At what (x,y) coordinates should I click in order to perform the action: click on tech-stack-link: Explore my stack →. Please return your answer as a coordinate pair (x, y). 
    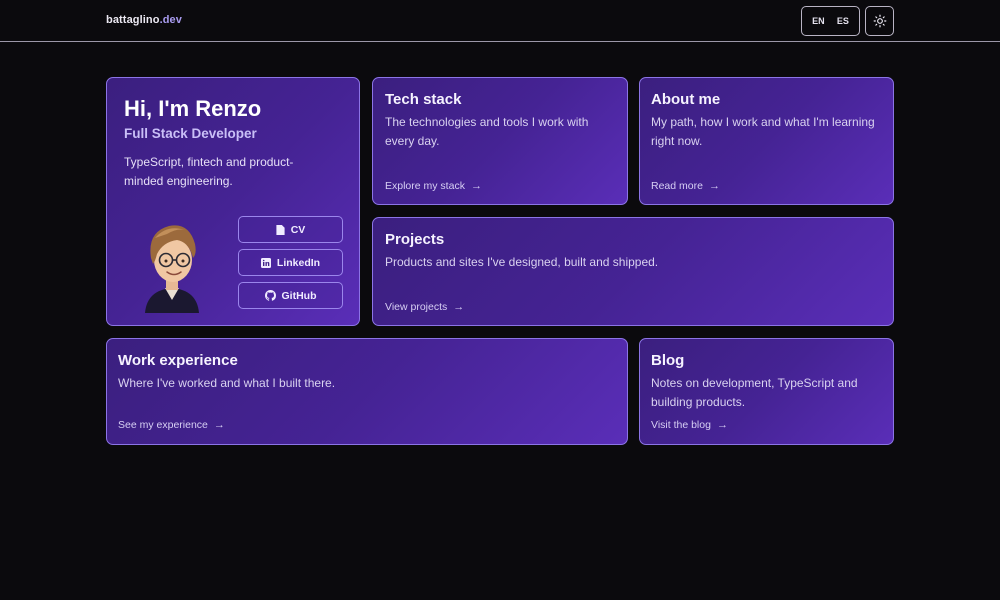
    Looking at the image, I should click on (433, 186).